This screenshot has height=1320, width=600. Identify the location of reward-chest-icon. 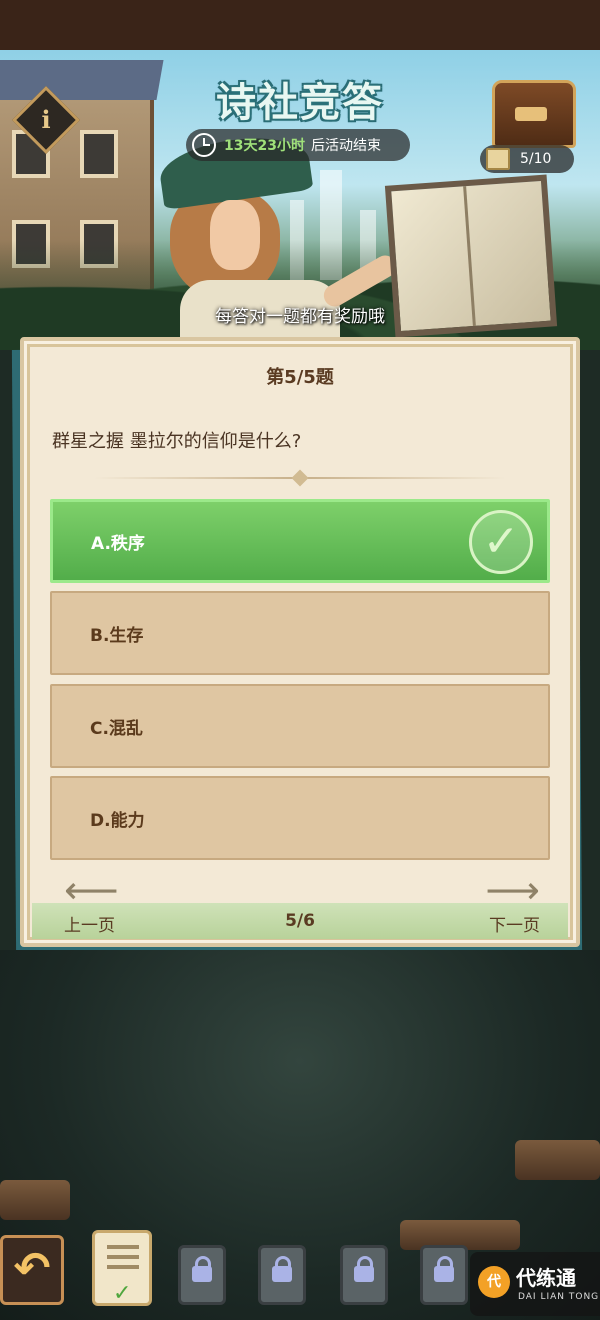
(534, 114).